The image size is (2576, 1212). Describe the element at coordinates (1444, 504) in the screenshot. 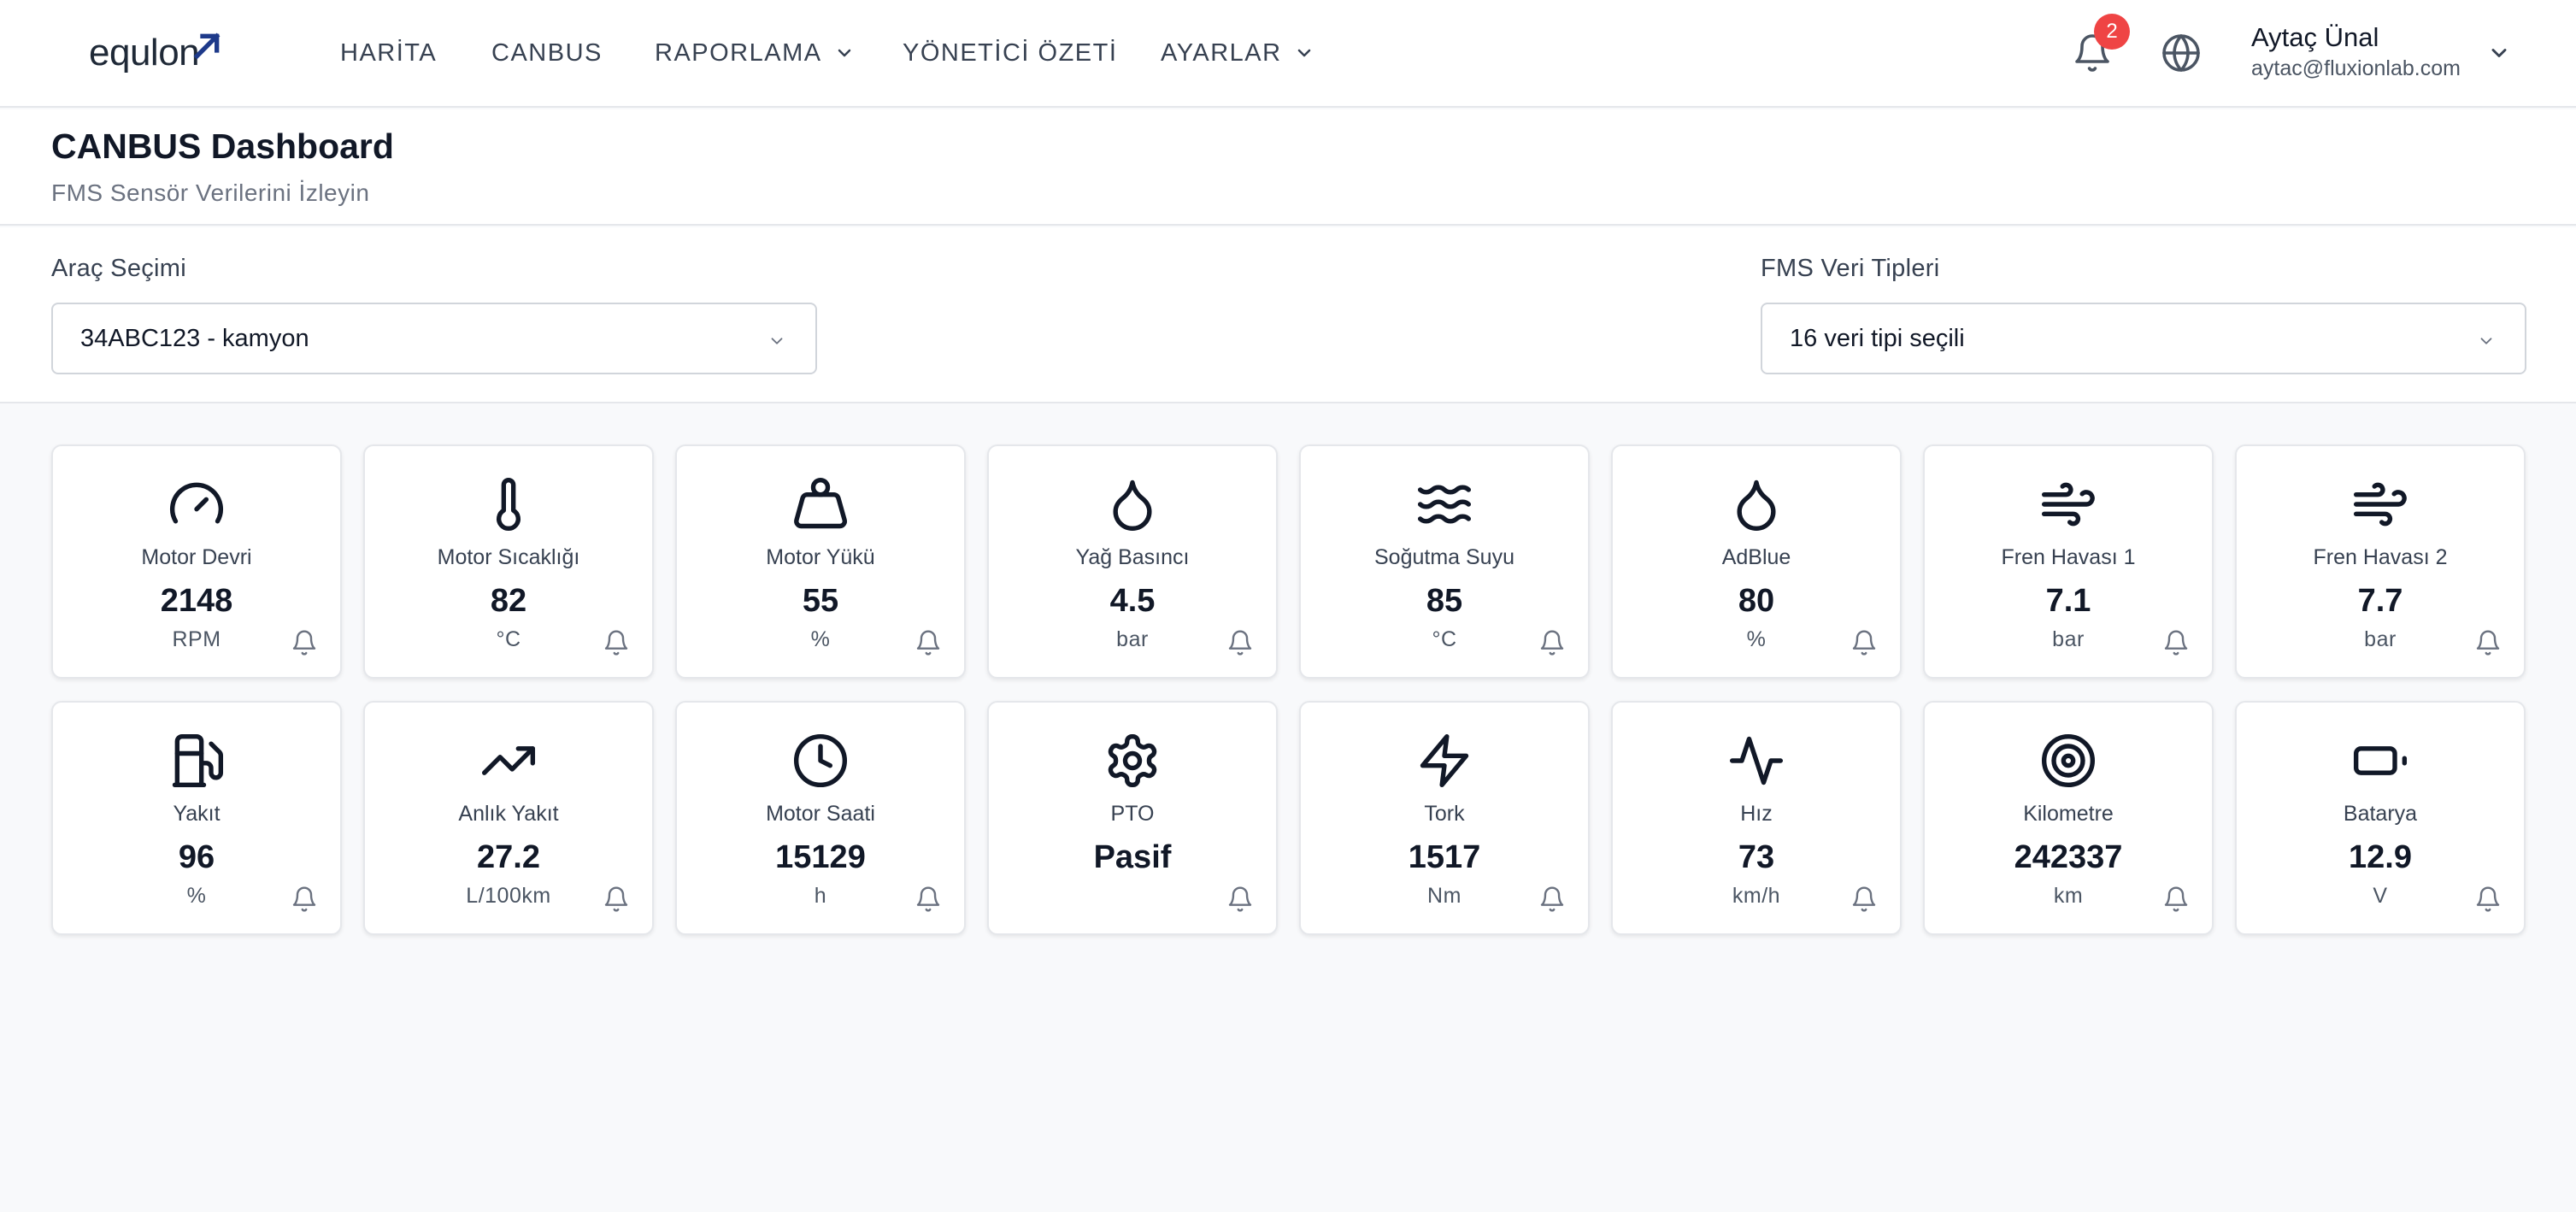

I see `waves-icon` at that location.